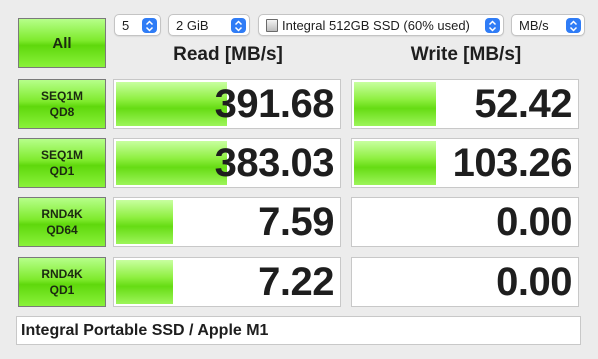 The image size is (598, 359). Describe the element at coordinates (62, 104) in the screenshot. I see `test-button-seq1m-qd8: SEQ1M QD8` at that location.